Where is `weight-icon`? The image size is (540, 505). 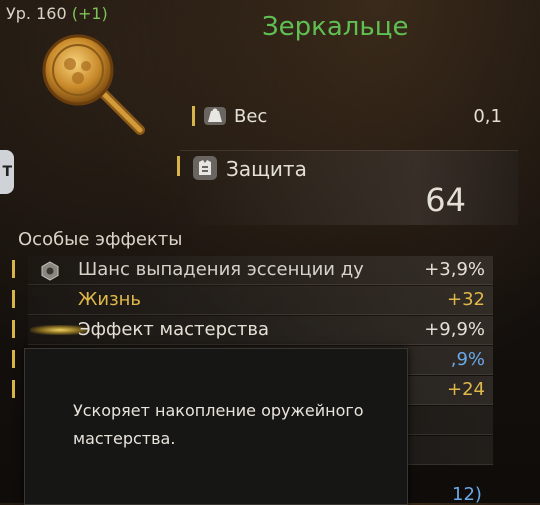
weight-icon is located at coordinates (215, 118).